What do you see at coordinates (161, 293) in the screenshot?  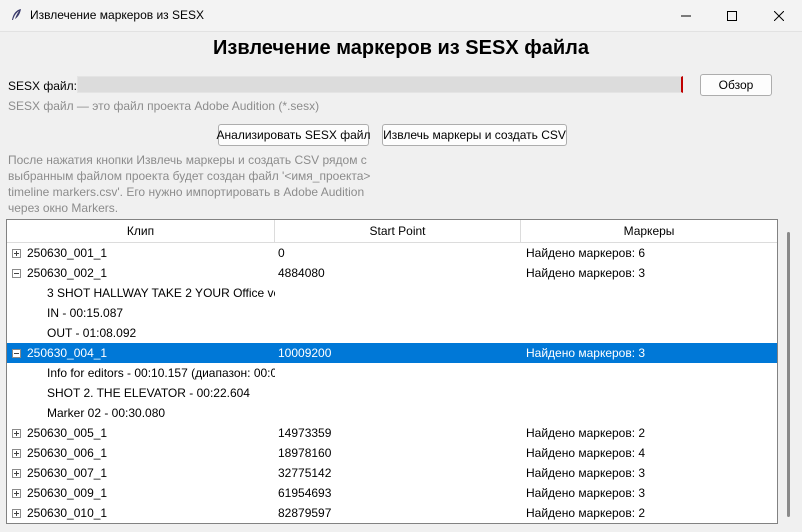 I see `marker-text: 3 SHOT HALLWAY TAKE 2 YOUR Office ver` at bounding box center [161, 293].